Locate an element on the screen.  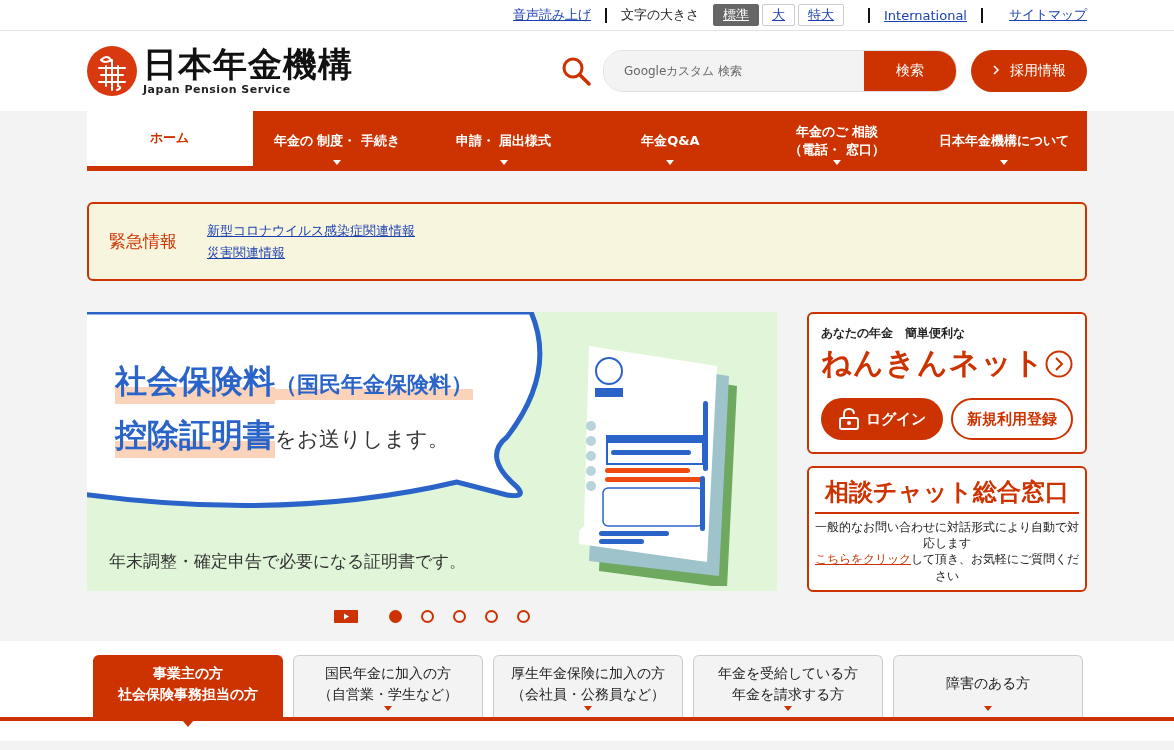
font-size-button: 特大 is located at coordinates (821, 15).